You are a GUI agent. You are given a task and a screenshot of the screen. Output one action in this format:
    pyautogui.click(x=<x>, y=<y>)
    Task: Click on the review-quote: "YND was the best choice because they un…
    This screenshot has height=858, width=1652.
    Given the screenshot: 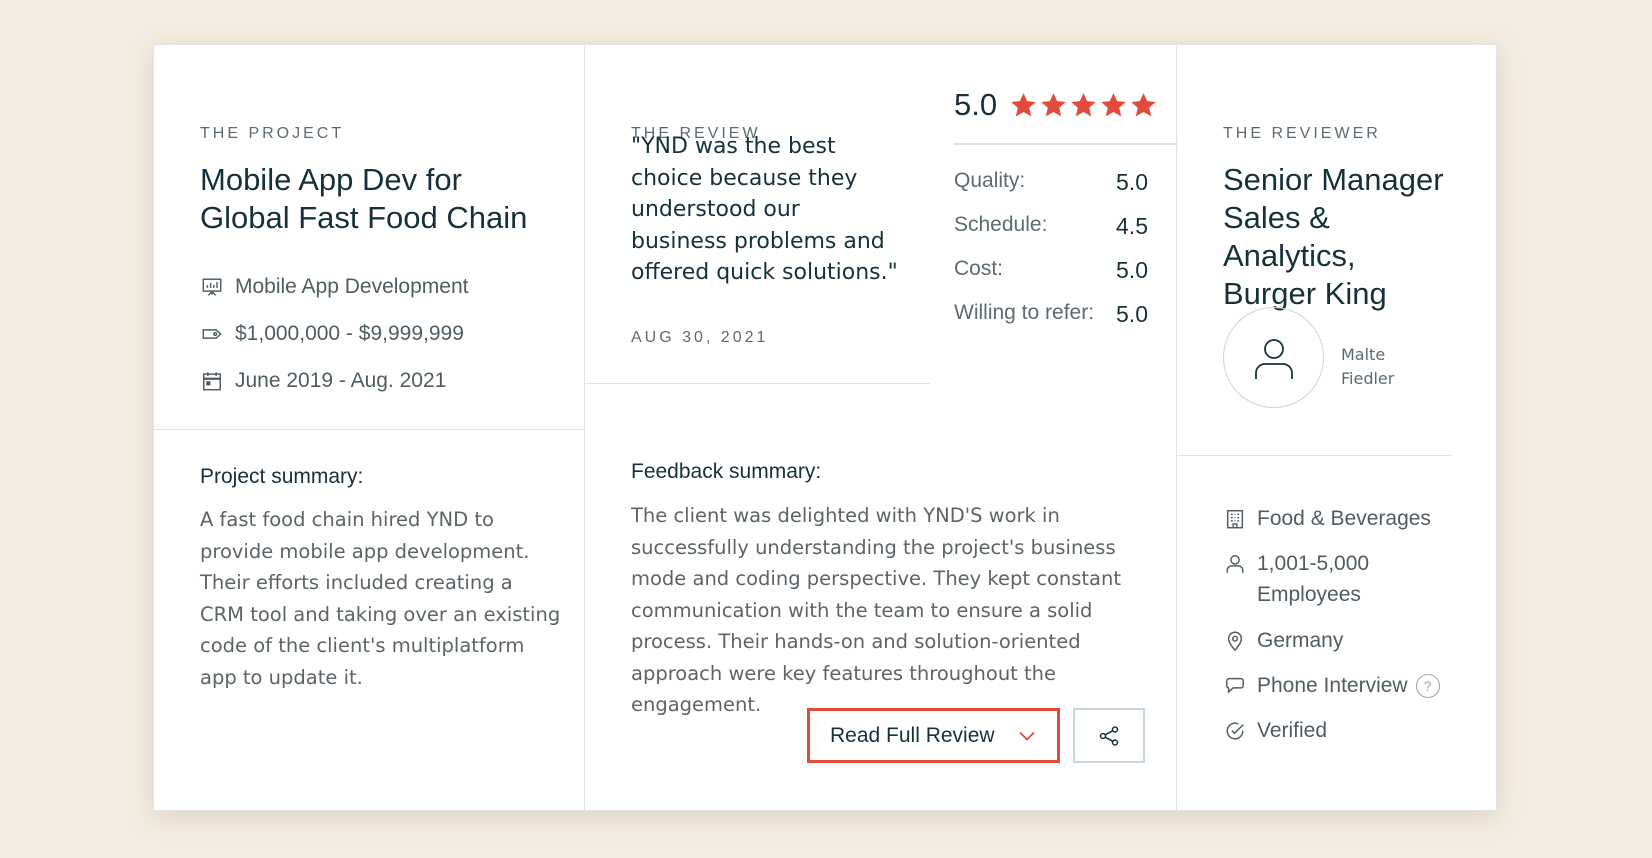 What is the action you would take?
    pyautogui.click(x=776, y=210)
    